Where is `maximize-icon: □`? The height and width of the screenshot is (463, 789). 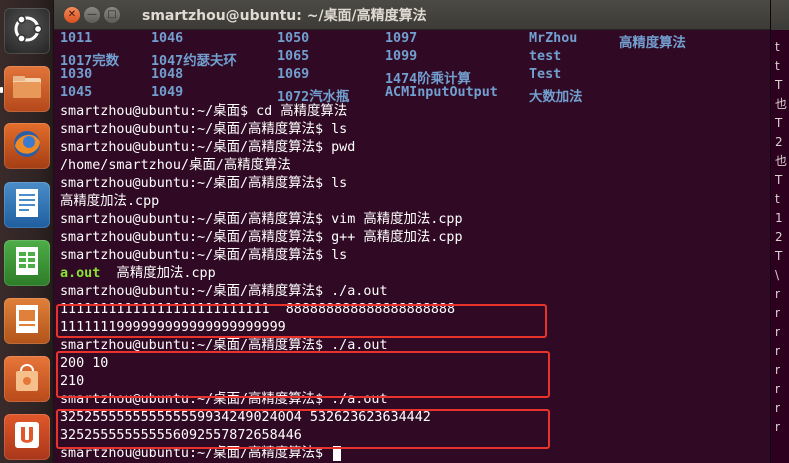
maximize-icon: □ is located at coordinates (112, 14).